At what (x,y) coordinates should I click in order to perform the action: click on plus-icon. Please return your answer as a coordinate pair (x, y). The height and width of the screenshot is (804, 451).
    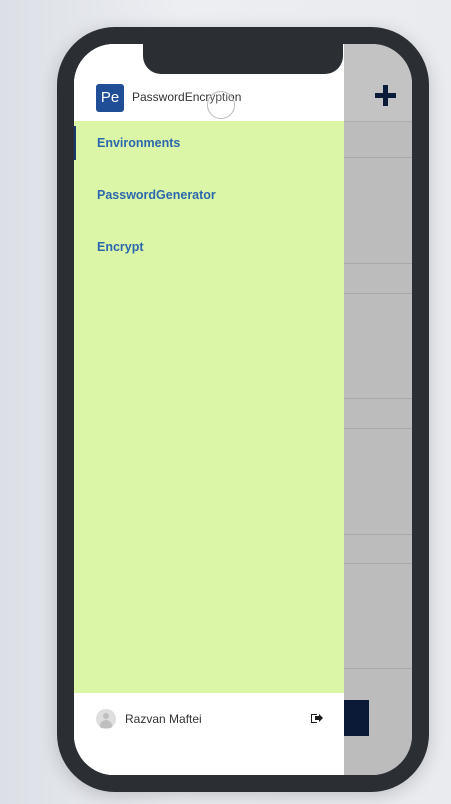
    Looking at the image, I should click on (386, 96).